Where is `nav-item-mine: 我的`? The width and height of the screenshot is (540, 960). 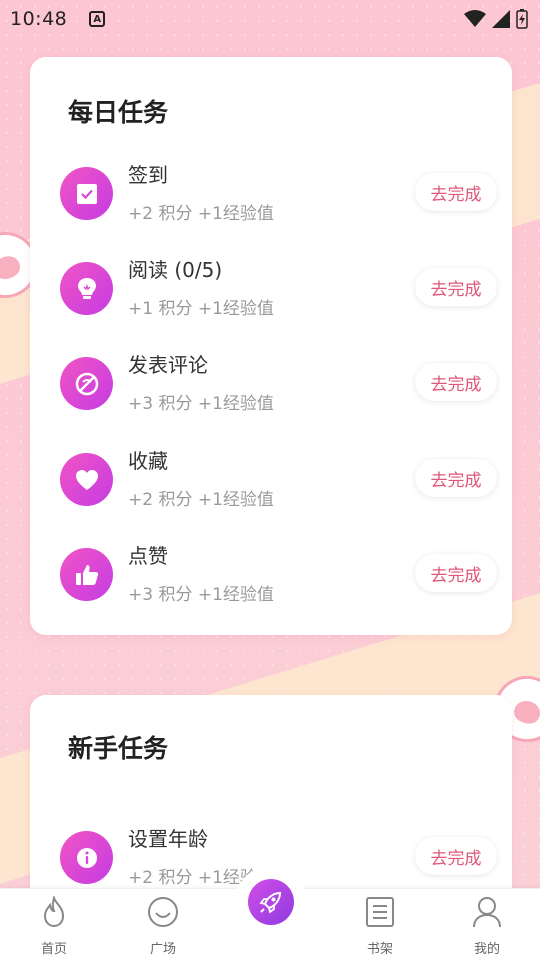
nav-item-mine: 我的 is located at coordinates (487, 926).